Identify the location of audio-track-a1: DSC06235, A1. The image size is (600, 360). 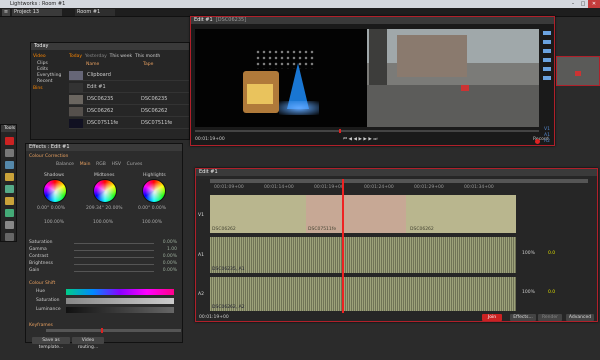
(363, 255).